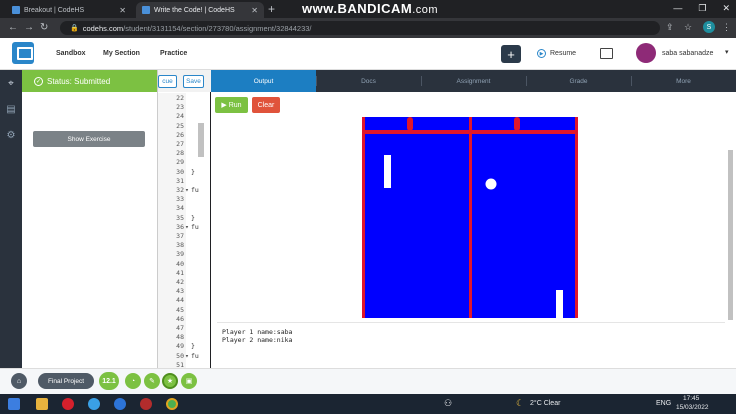 Image resolution: width=736 pixels, height=414 pixels. I want to click on line-number: 43, so click(180, 291).